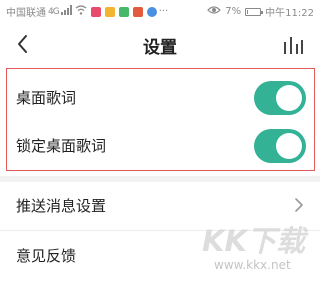 This screenshot has height=282, width=320. I want to click on signal-icon, so click(66, 11).